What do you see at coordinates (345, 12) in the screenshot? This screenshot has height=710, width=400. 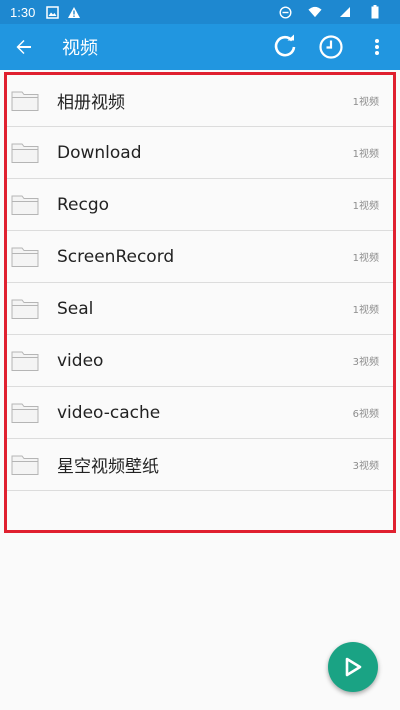 I see `signal-icon` at bounding box center [345, 12].